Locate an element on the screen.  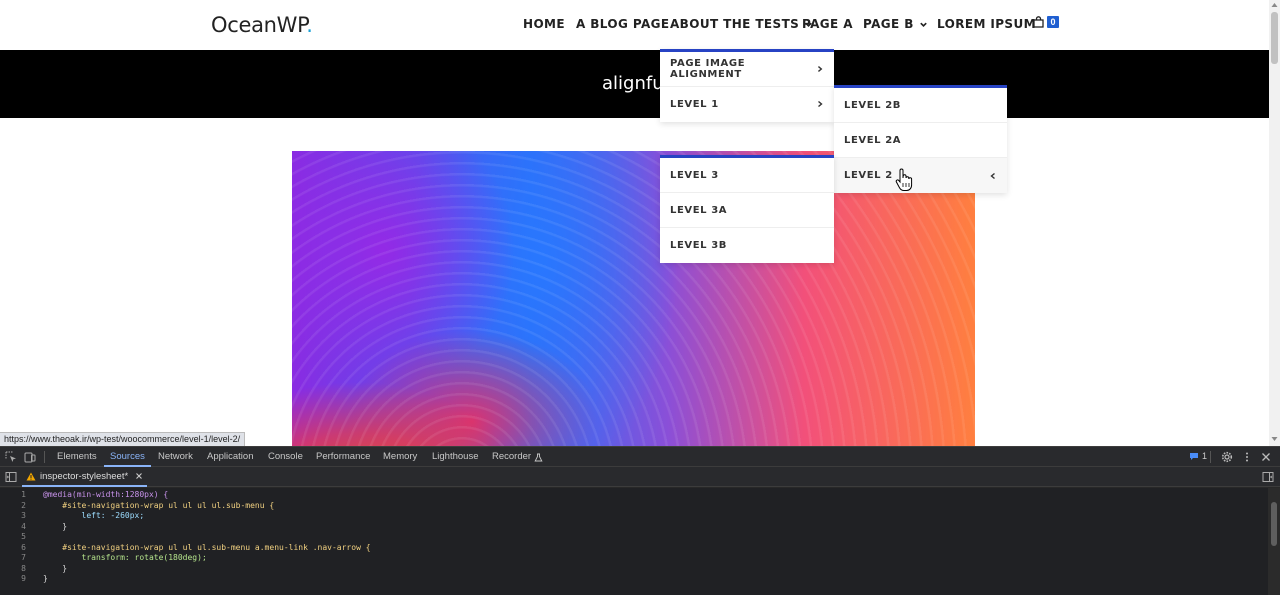
submenu-about-the-tests: PAGE IMAGE ALIGNMENT LEVEL 1 is located at coordinates (747, 85).